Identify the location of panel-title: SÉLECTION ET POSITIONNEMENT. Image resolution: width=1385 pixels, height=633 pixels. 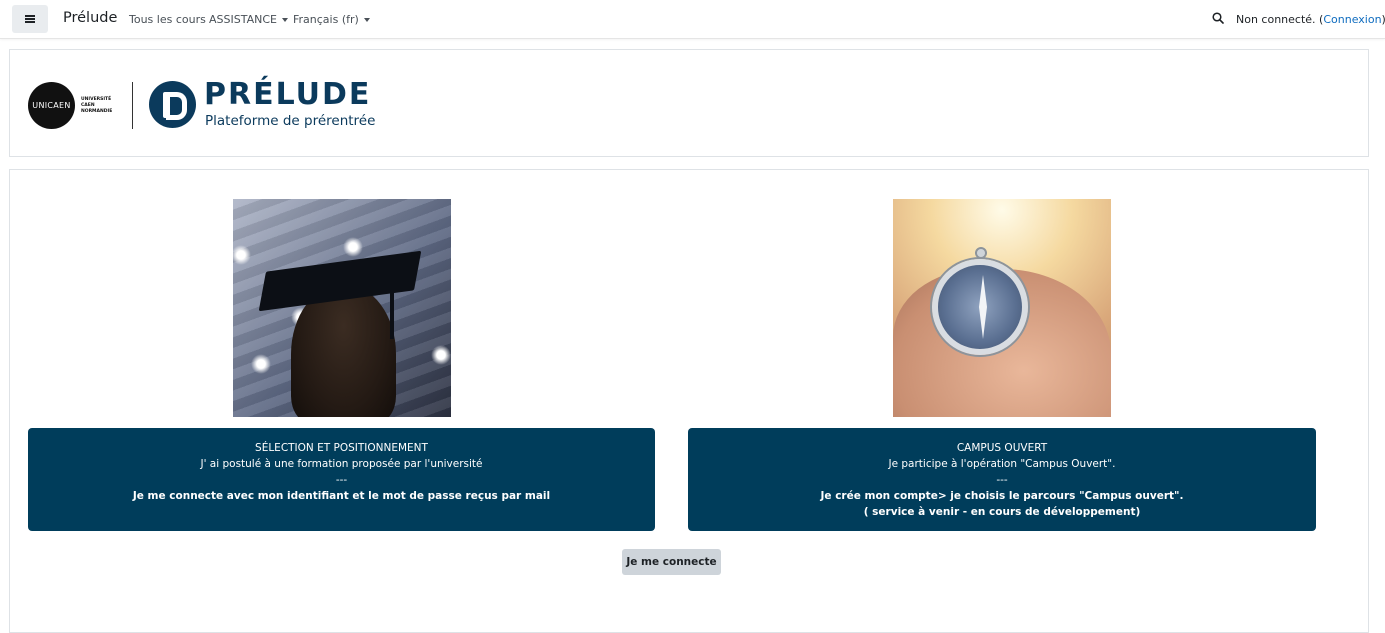
(341, 448).